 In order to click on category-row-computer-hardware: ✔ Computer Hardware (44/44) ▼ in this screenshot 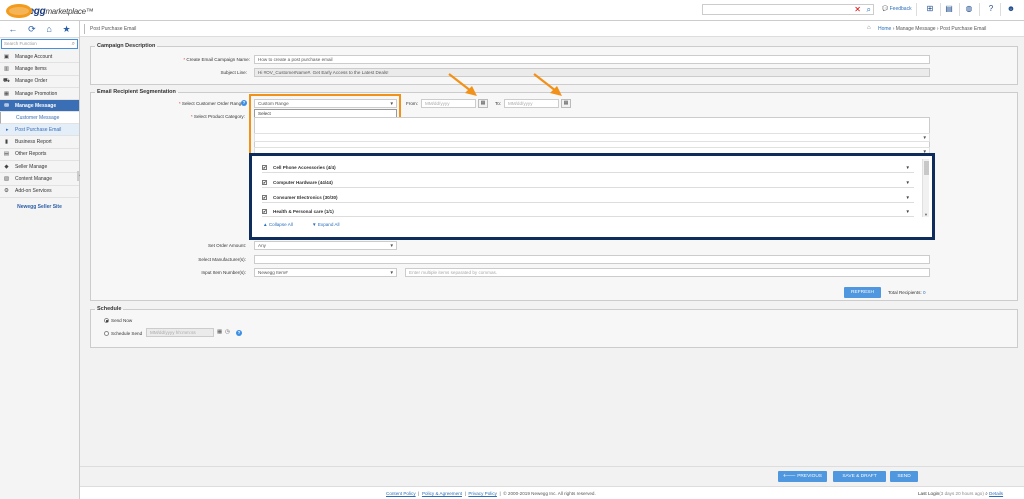, I will do `click(588, 183)`.